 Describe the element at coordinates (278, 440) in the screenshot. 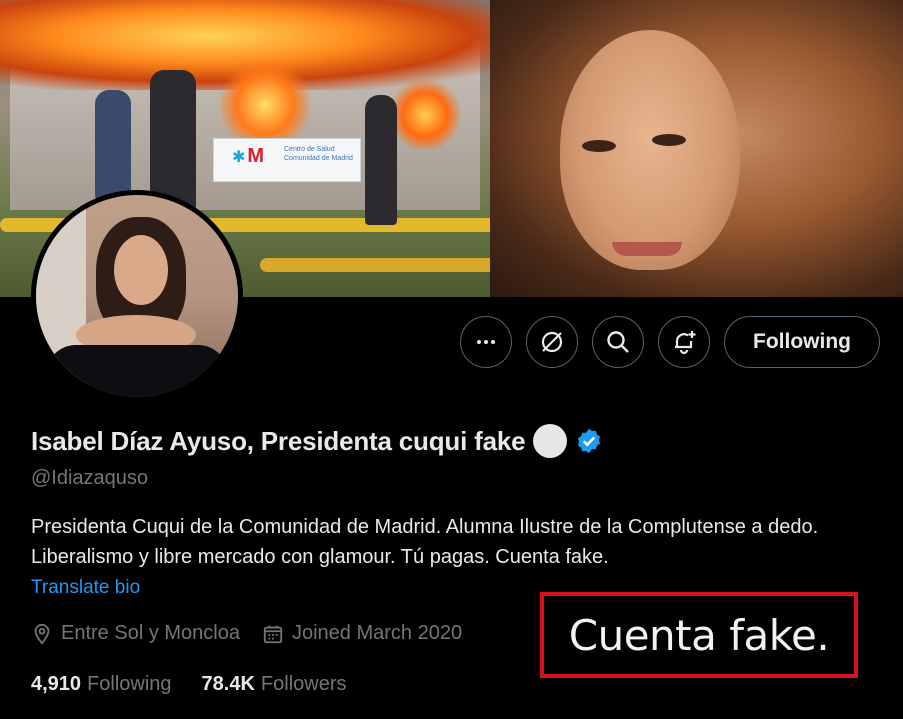

I see `profile-name: Isabel Díaz Ayuso, Presidenta cuqui fake` at that location.